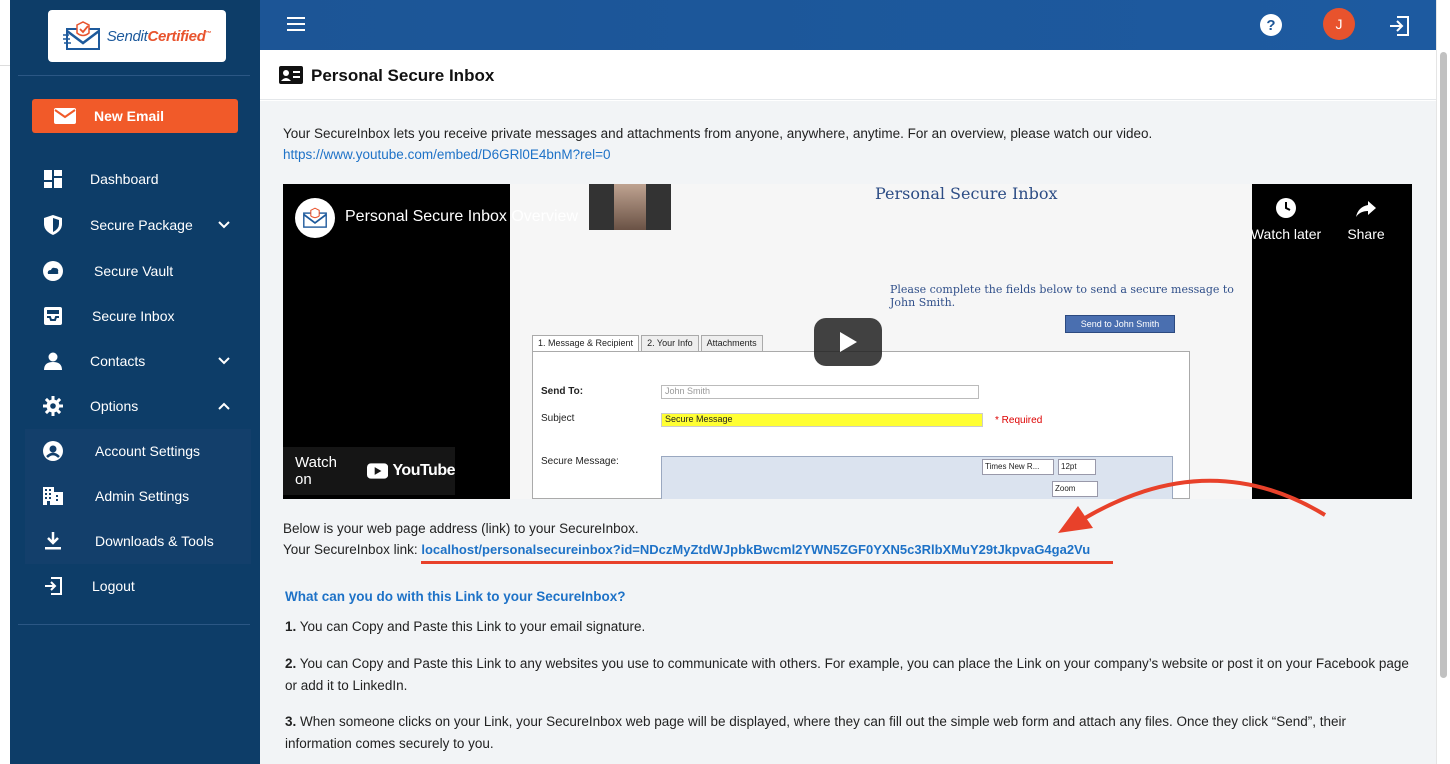 This screenshot has height=764, width=1450. Describe the element at coordinates (118, 361) in the screenshot. I see `sidebar-item-label: Contacts` at that location.